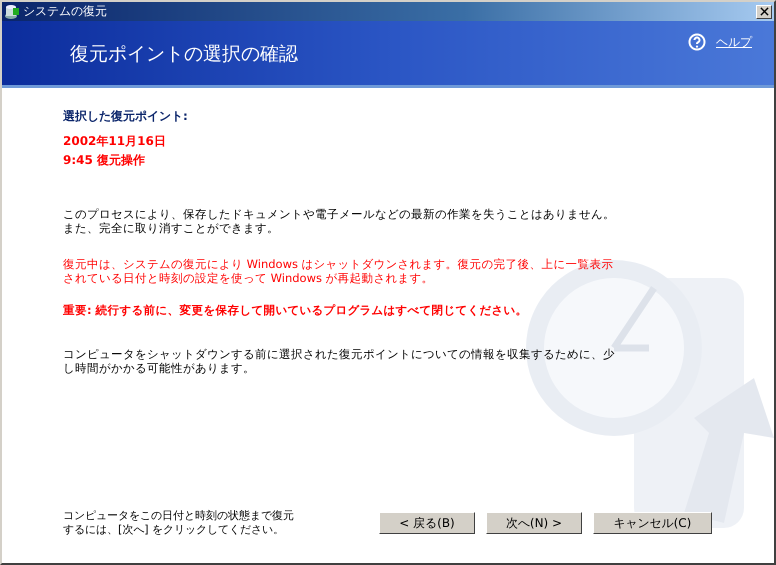 This screenshot has height=565, width=776. Describe the element at coordinates (104, 160) in the screenshot. I see `restore-point-description: 9:45 復元操作` at that location.